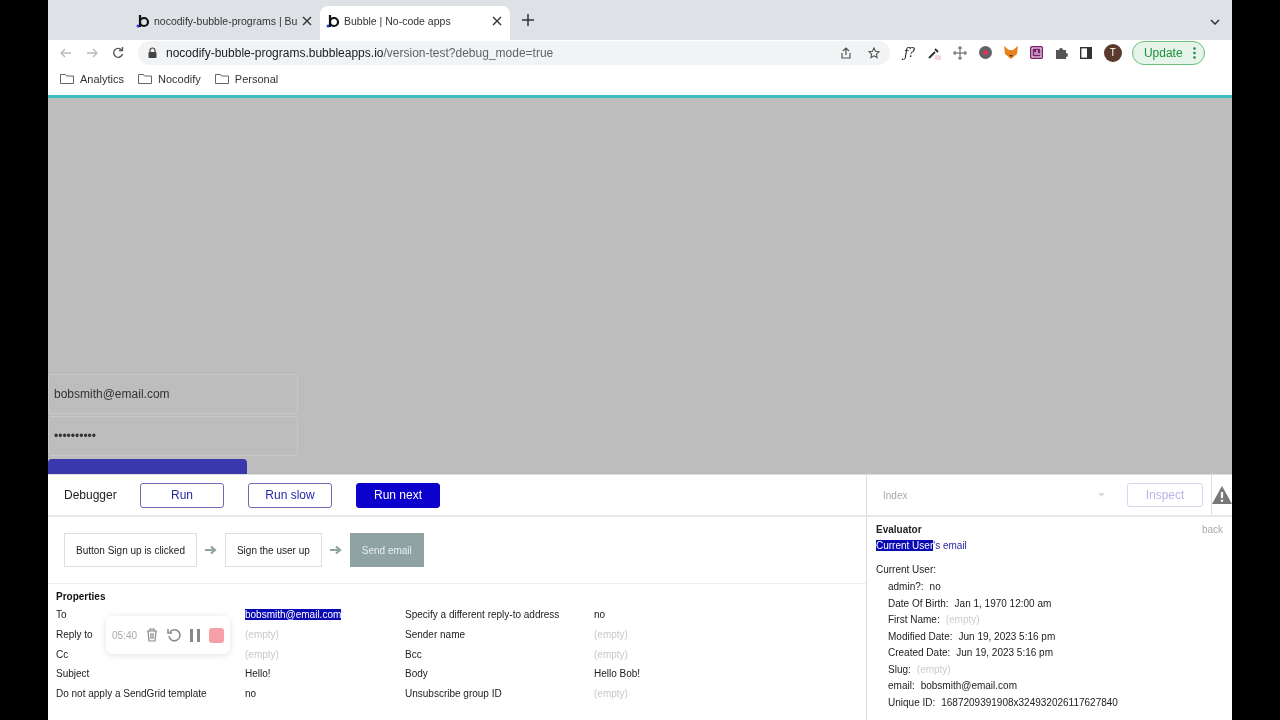 The image size is (1280, 720). I want to click on tab-title: Bubble | No-code apps, so click(398, 20).